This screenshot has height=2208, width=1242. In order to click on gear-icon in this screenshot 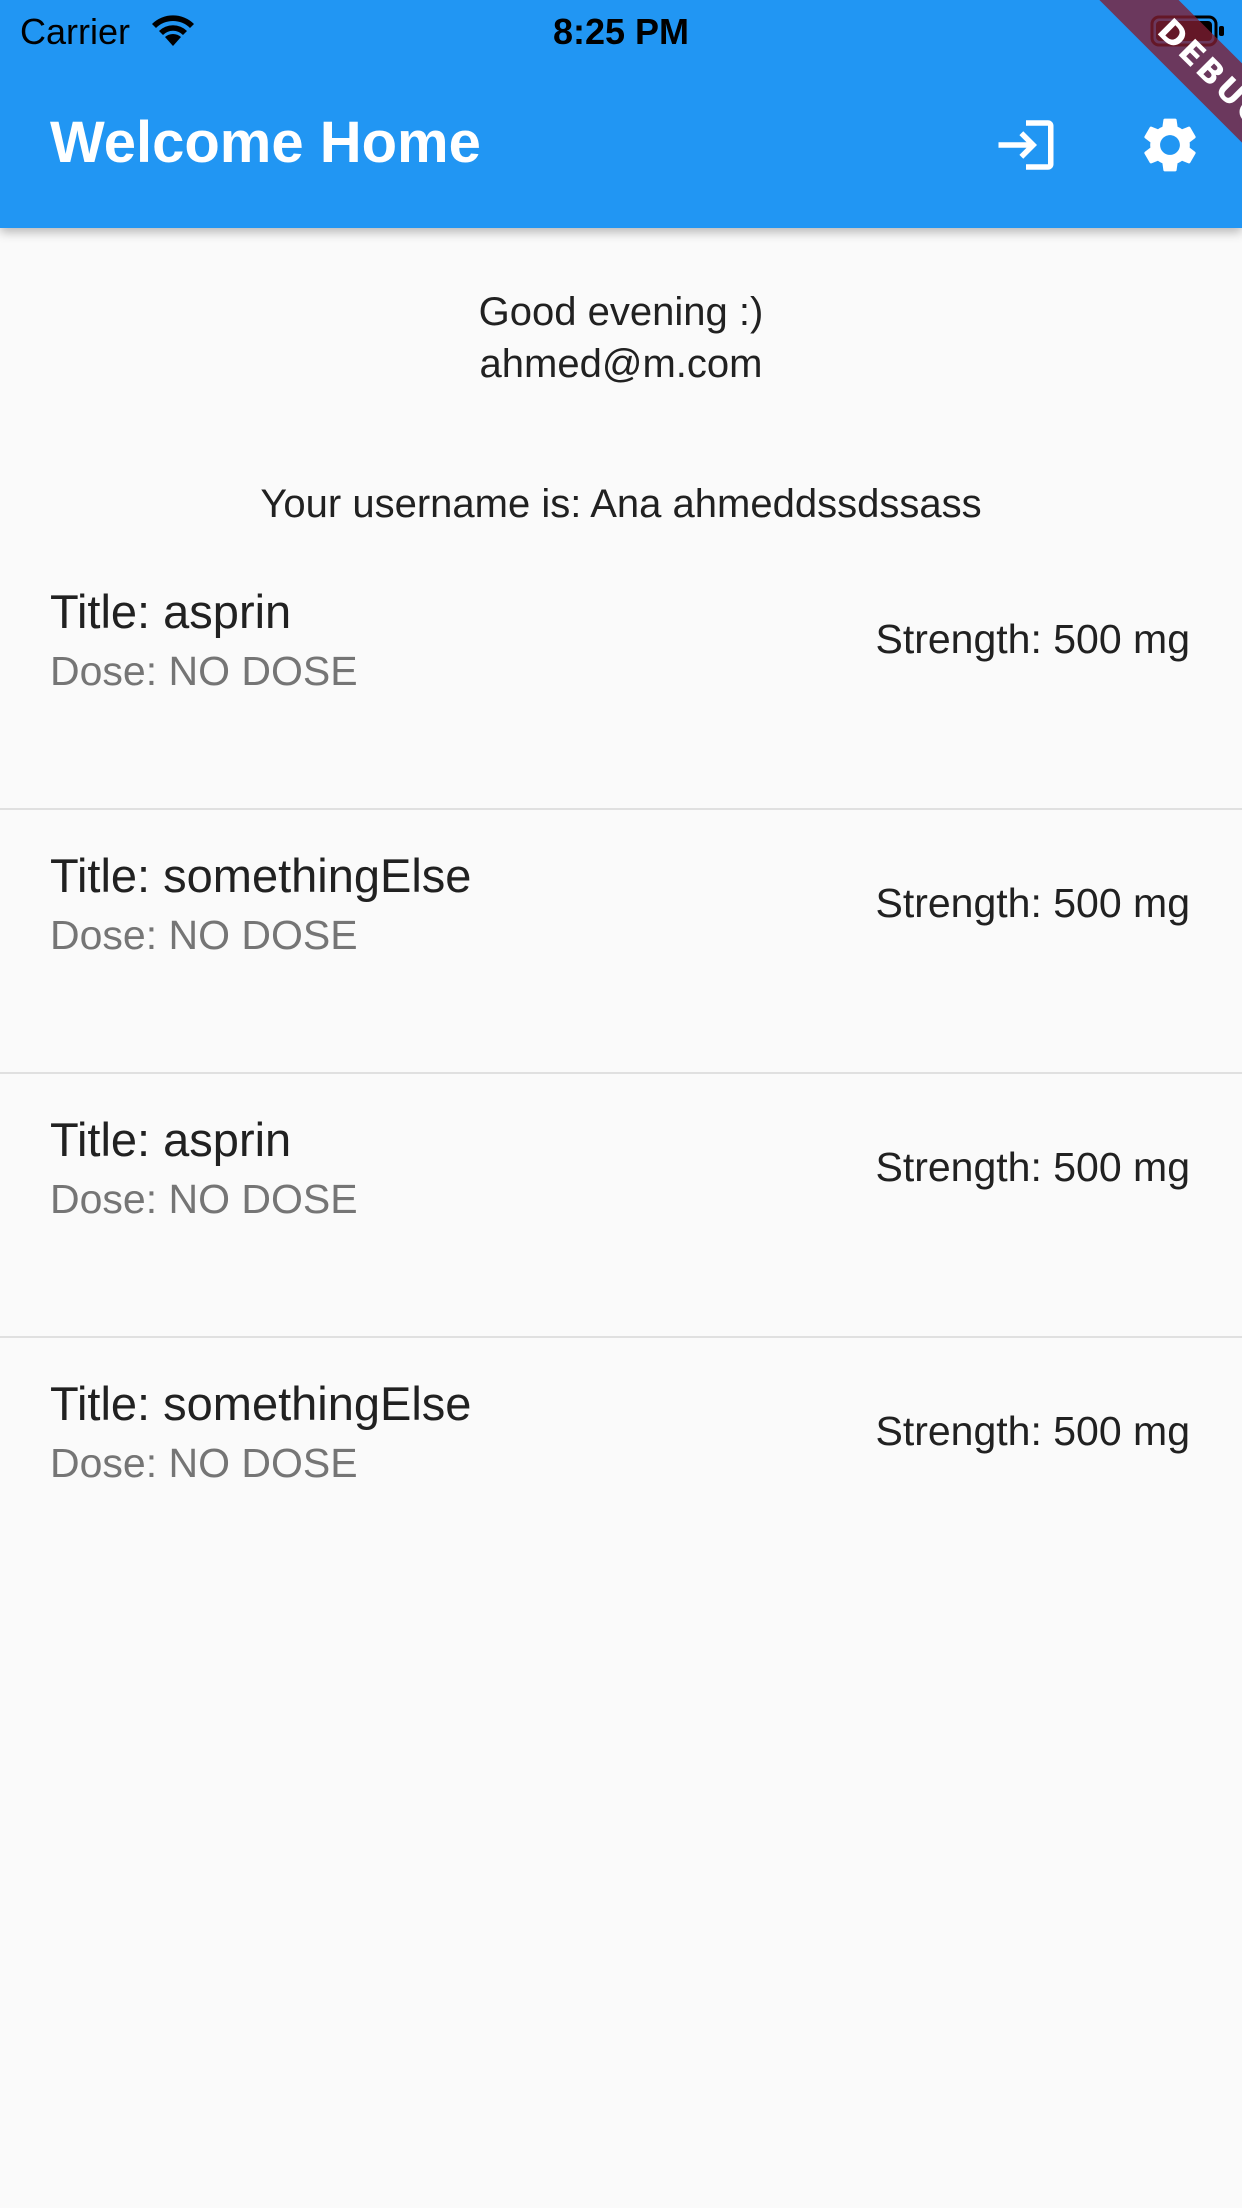, I will do `click(1170, 145)`.